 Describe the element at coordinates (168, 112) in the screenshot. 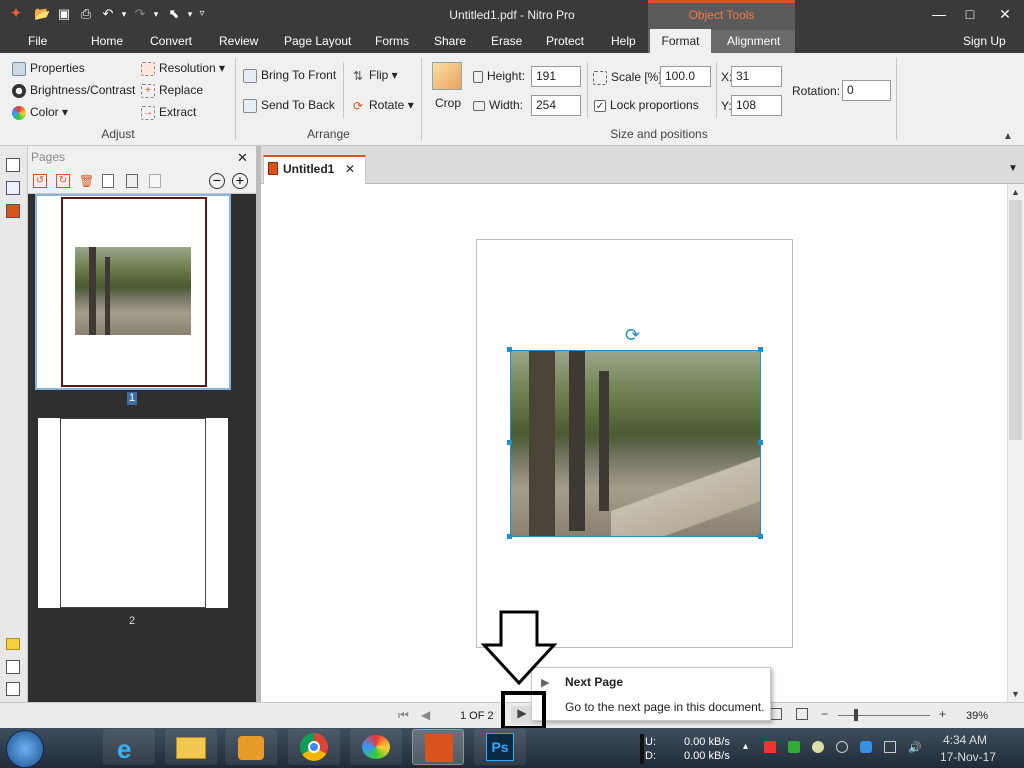

I see `extract-button: → Extract` at that location.